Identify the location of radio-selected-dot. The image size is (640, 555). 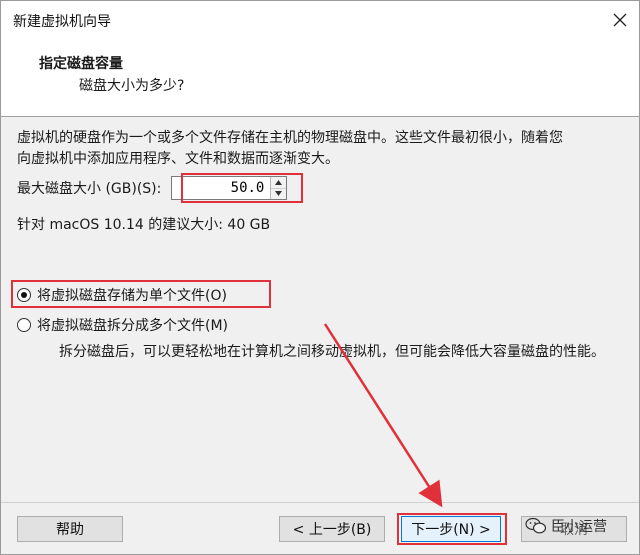
(24, 295).